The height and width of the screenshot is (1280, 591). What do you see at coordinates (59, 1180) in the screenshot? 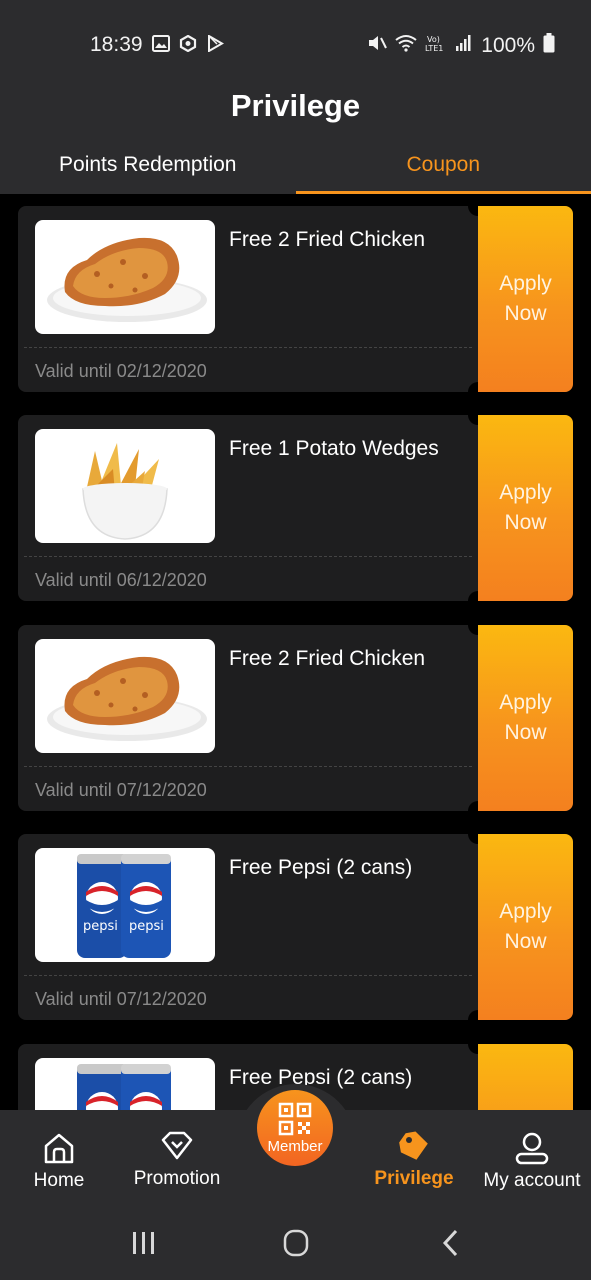
I see `nav-home-label: Home` at bounding box center [59, 1180].